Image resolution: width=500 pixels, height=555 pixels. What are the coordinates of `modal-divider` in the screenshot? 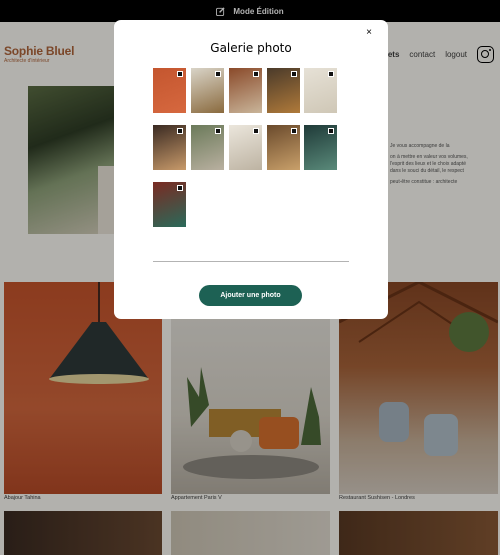 It's located at (251, 261).